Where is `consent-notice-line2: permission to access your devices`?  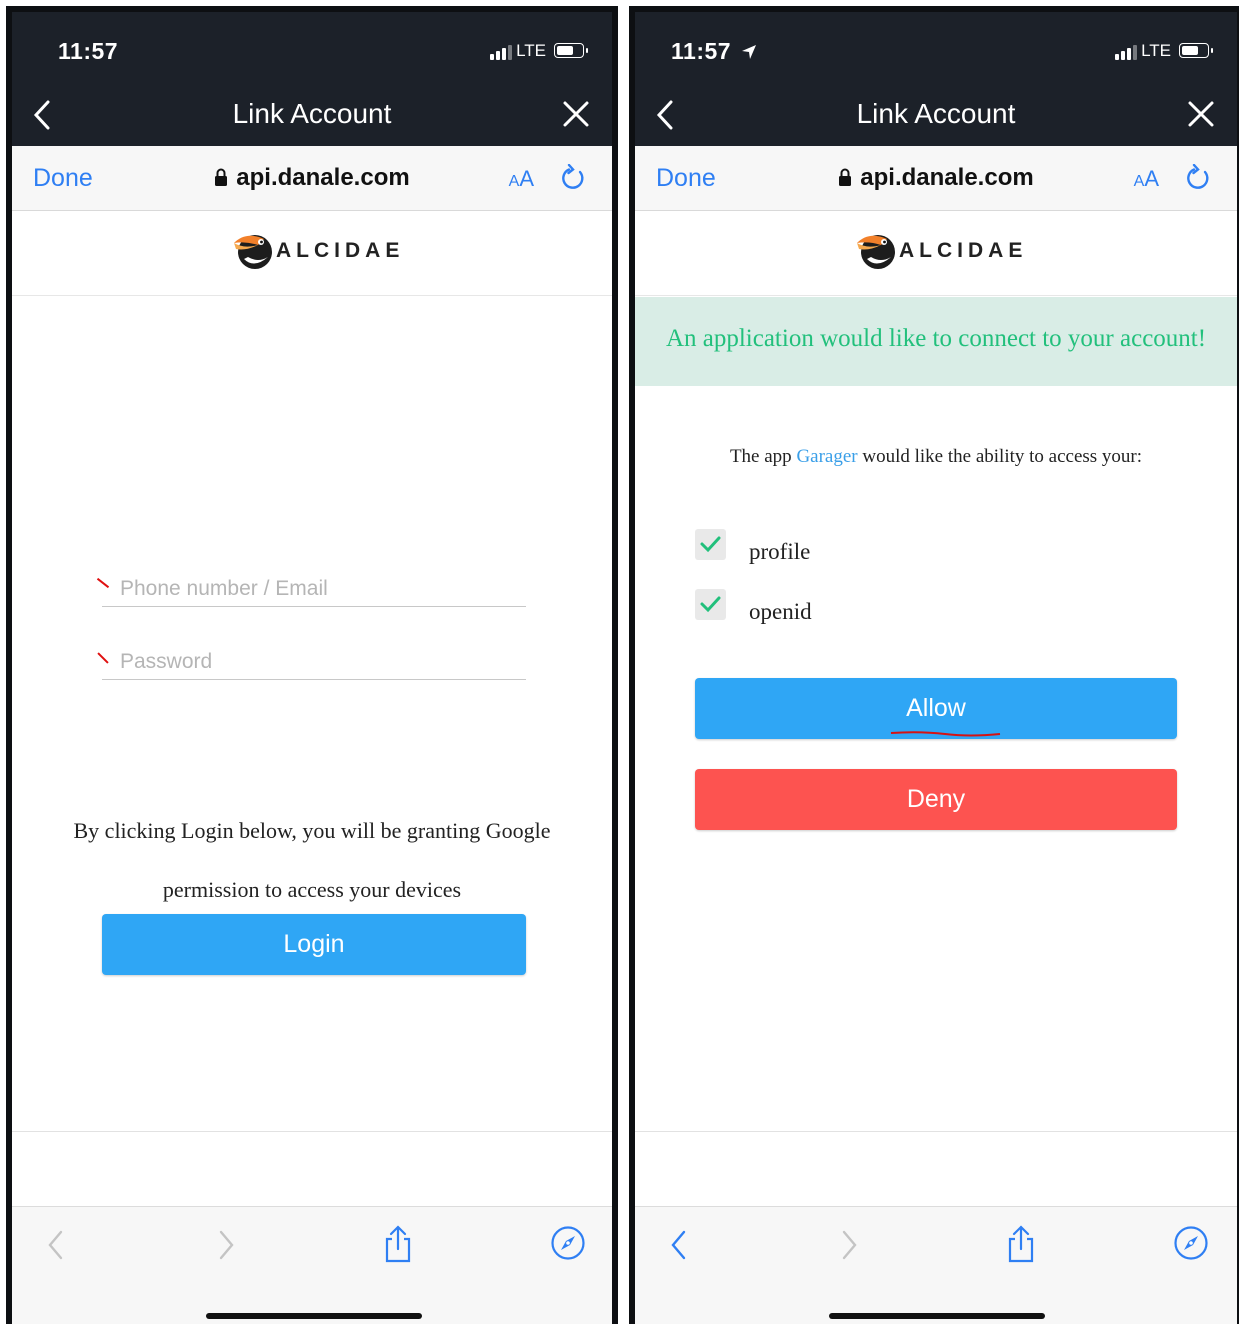 consent-notice-line2: permission to access your devices is located at coordinates (312, 889).